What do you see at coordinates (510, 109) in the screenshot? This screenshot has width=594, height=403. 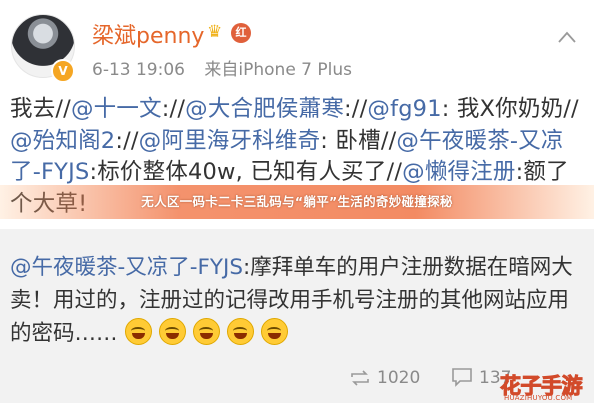 I see `post-text-segment: : 我X你奶奶//` at bounding box center [510, 109].